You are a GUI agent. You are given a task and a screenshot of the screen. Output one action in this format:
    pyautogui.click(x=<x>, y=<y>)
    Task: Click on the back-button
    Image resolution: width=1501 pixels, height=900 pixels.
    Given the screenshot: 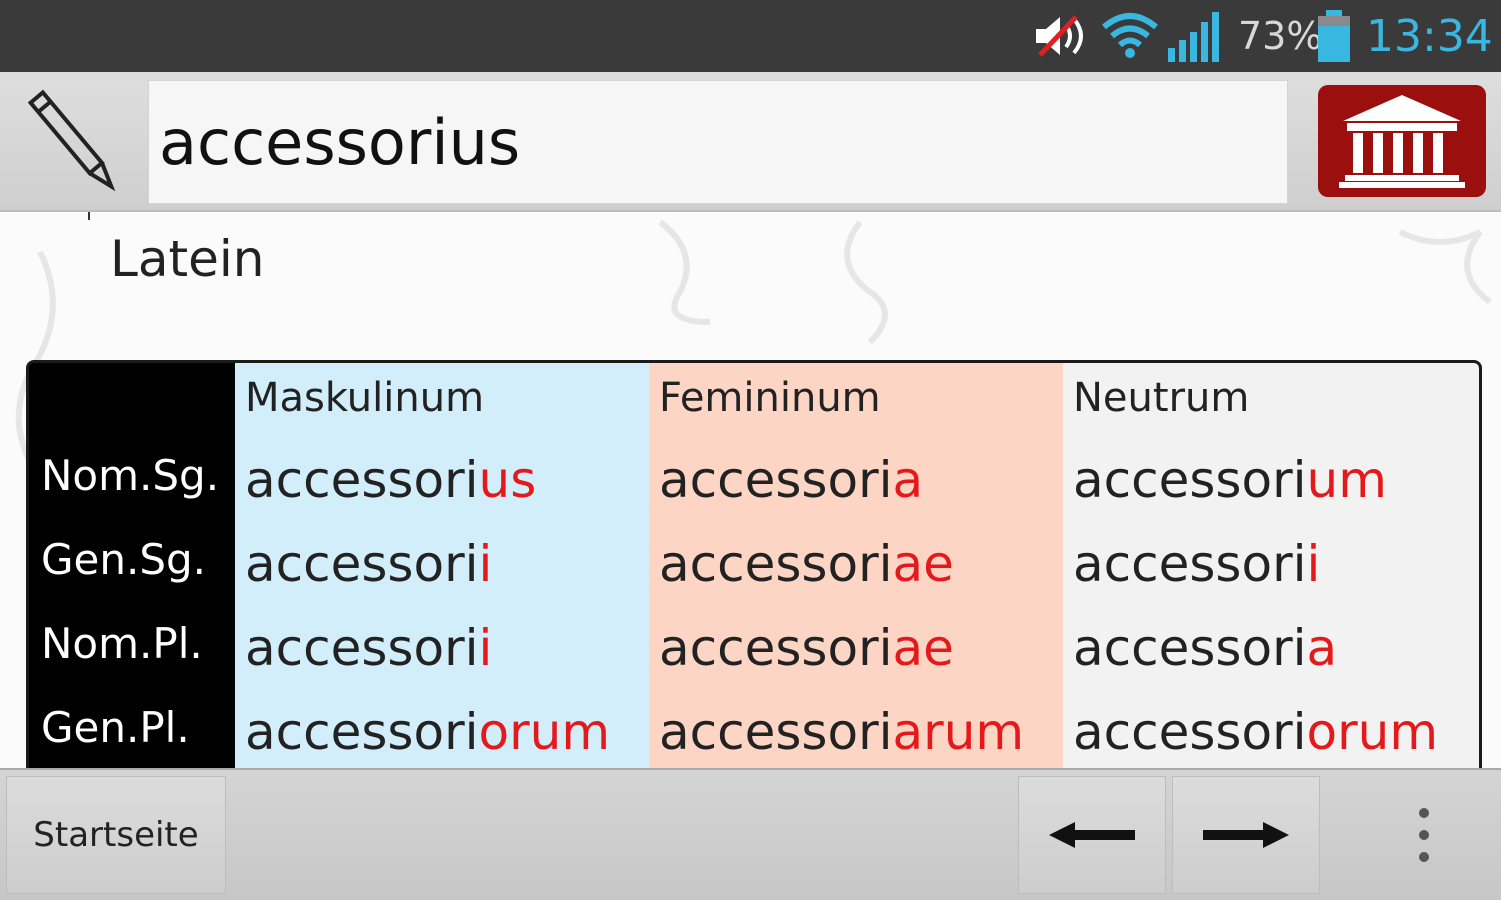 What is the action you would take?
    pyautogui.click(x=1092, y=835)
    